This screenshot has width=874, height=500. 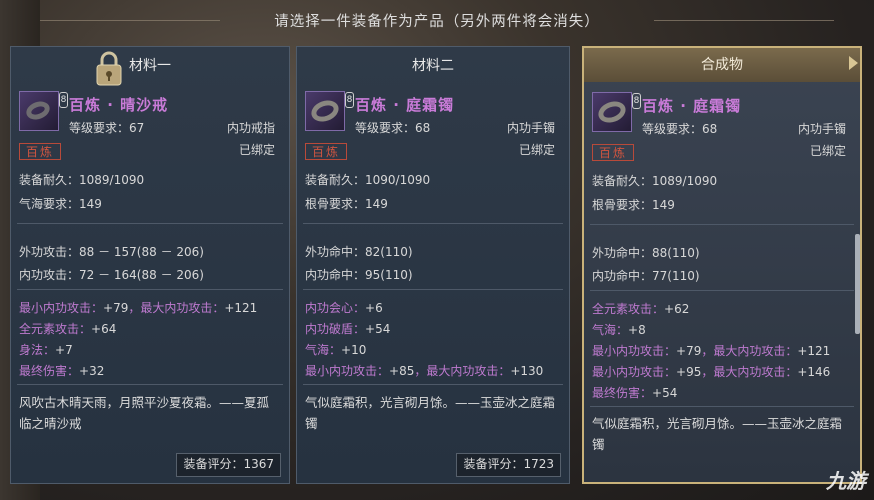 I want to click on watermark-logo: 九游, so click(x=846, y=481).